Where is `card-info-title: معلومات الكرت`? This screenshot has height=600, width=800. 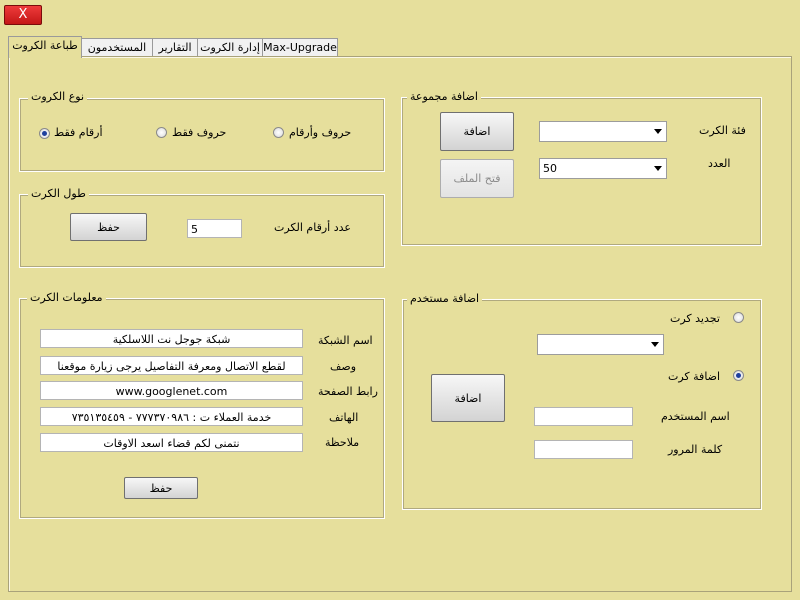 card-info-title: معلومات الكرت is located at coordinates (66, 297).